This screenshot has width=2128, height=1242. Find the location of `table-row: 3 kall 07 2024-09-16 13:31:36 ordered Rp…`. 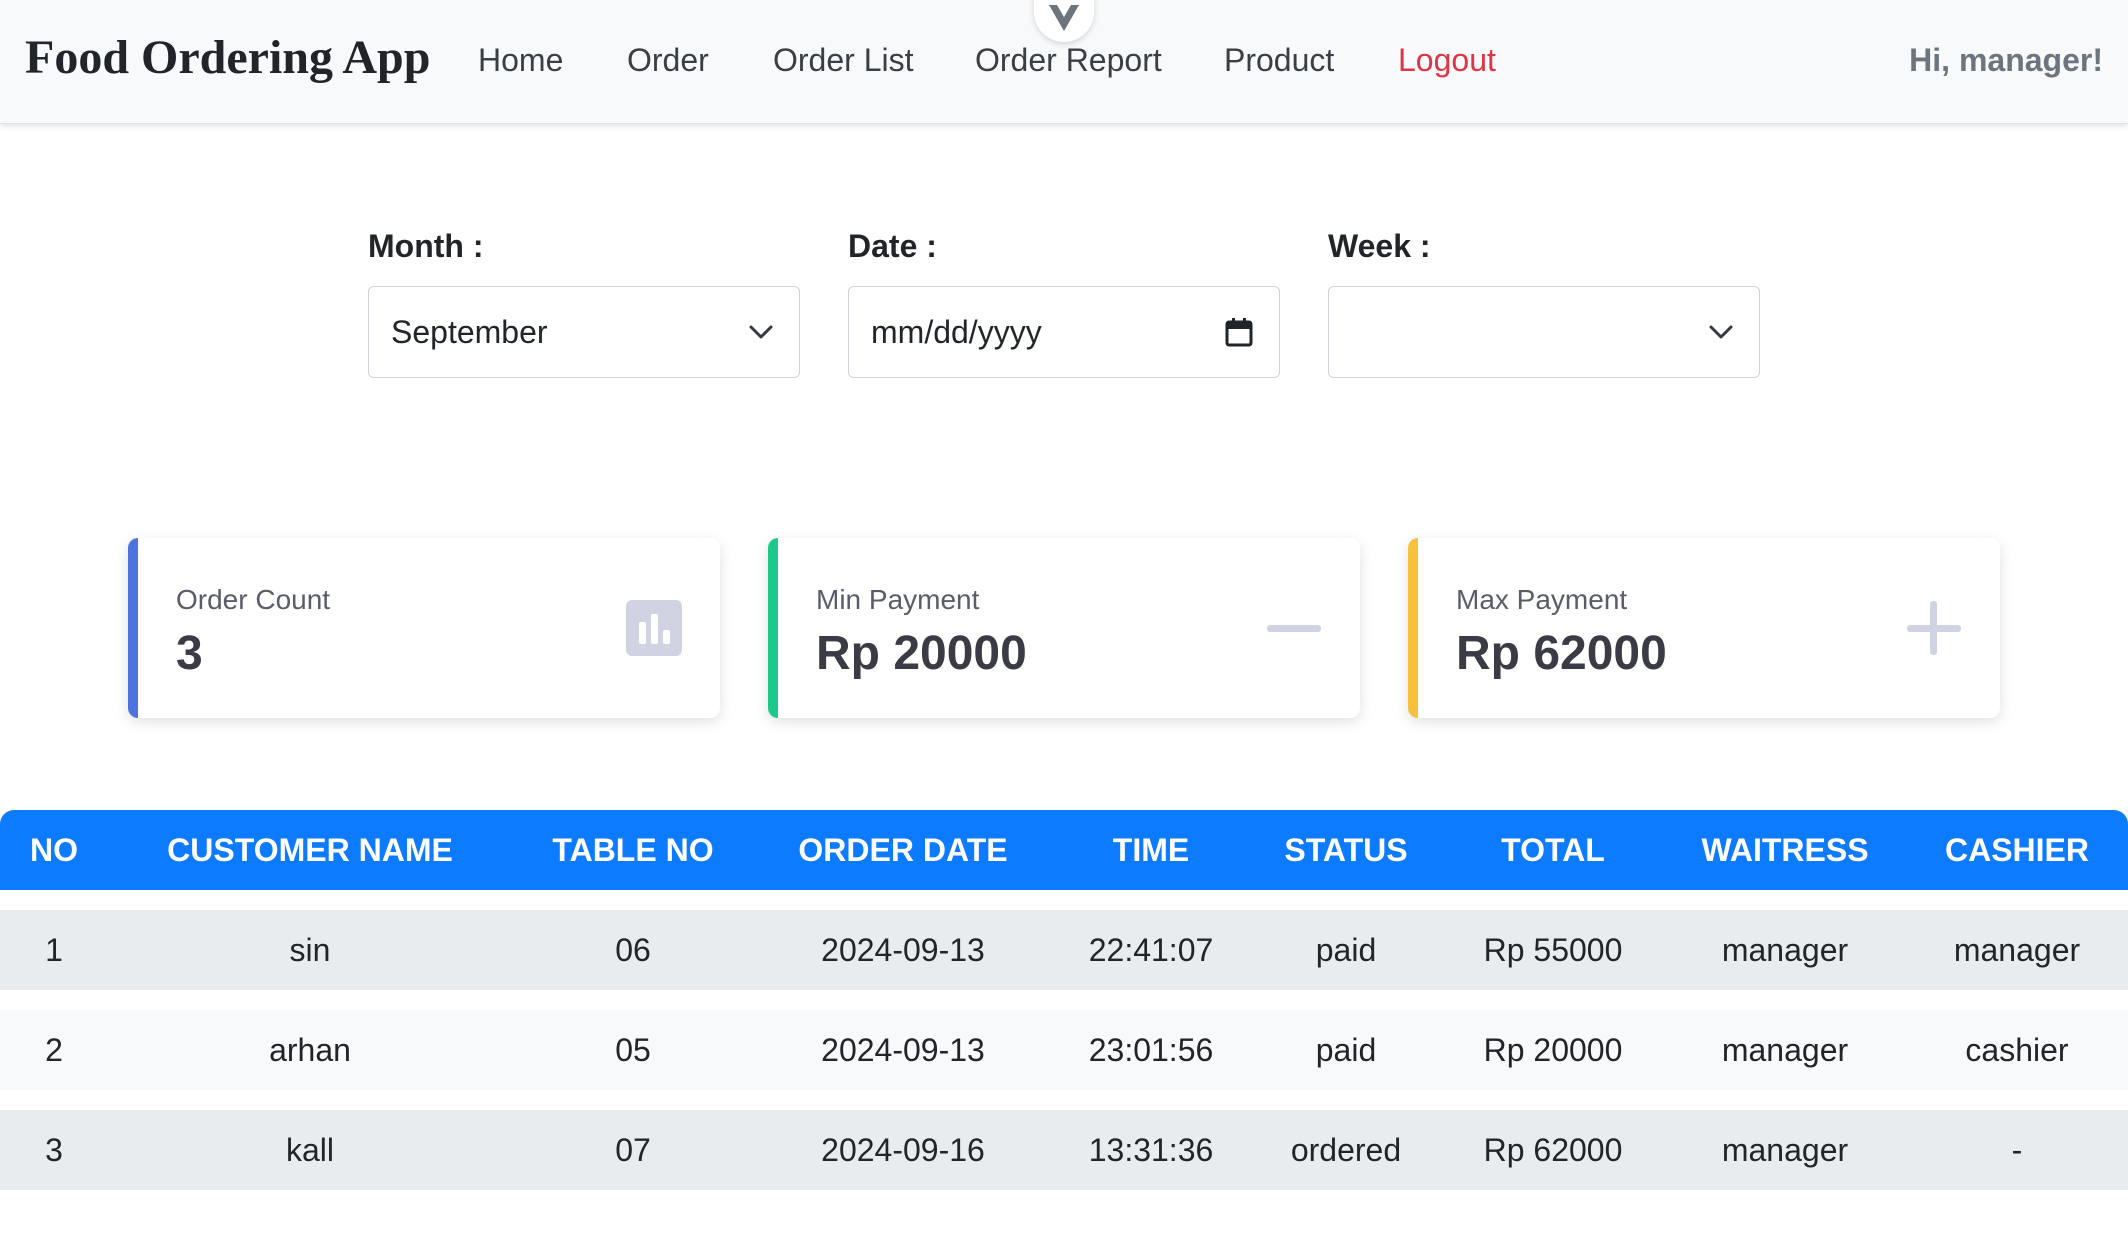

table-row: 3 kall 07 2024-09-16 13:31:36 ordered Rp… is located at coordinates (1064, 1150).